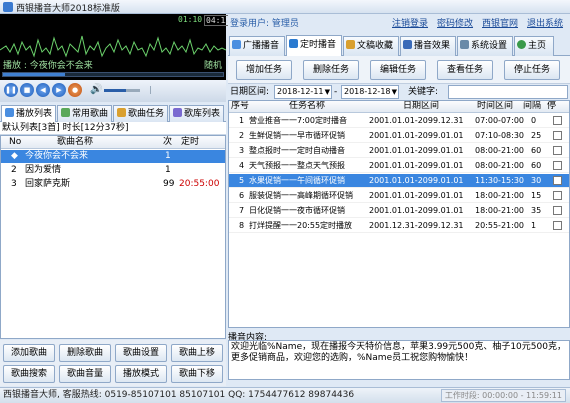 The width and height of the screenshot is (570, 403). I want to click on balance-slider, so click(185, 90).